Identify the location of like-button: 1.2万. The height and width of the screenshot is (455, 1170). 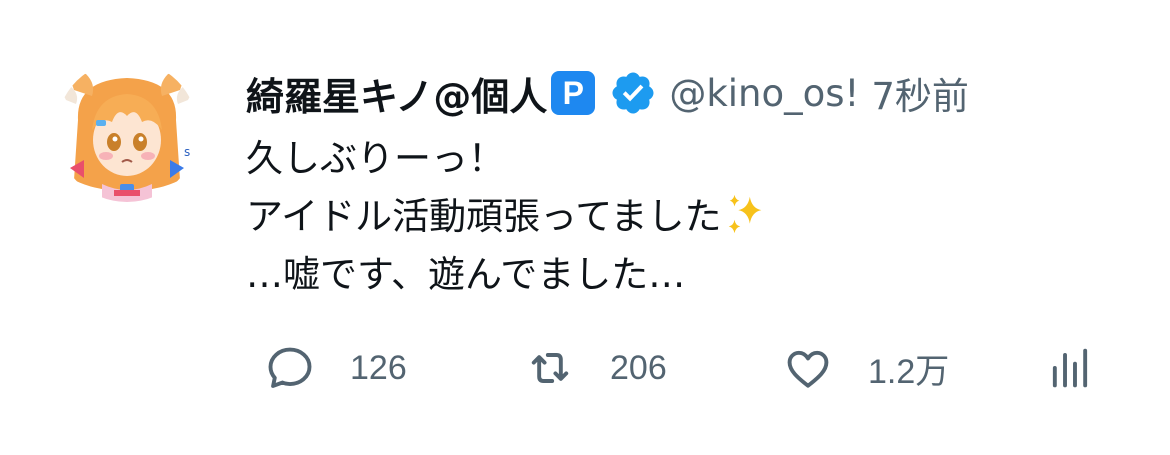
(865, 368).